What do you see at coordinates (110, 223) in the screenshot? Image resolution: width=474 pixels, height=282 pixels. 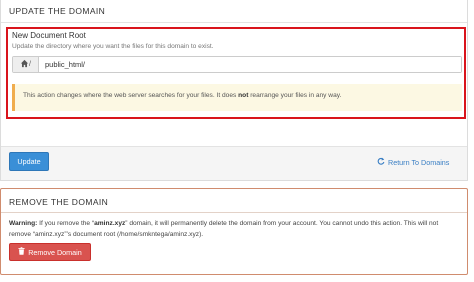 I see `warning-domain: aminz.xyz` at bounding box center [110, 223].